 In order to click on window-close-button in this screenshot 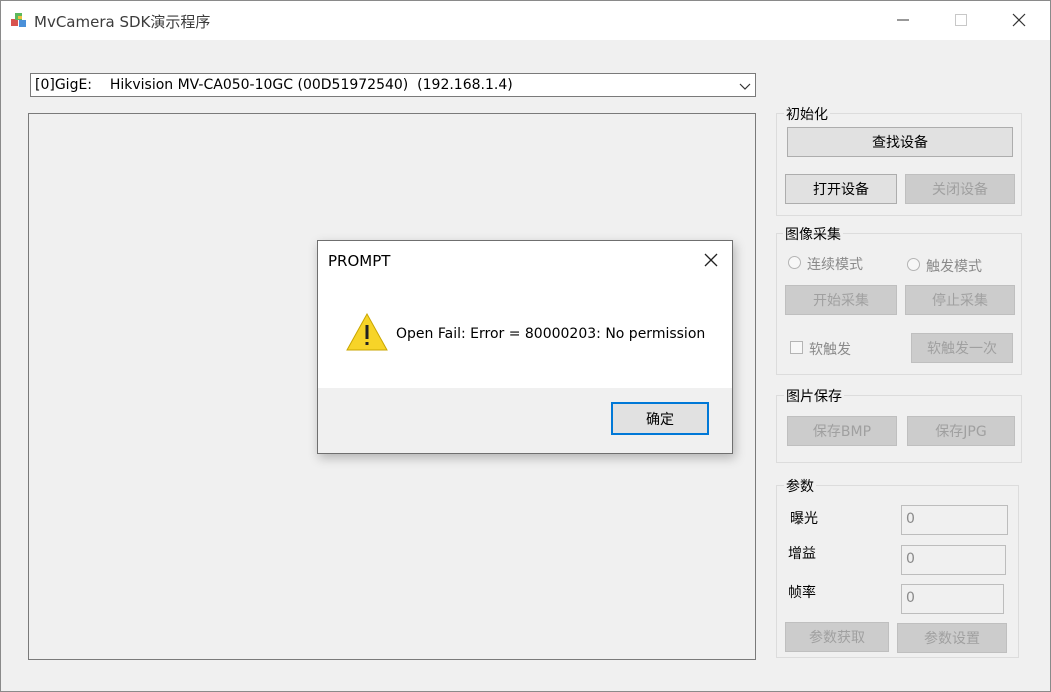, I will do `click(1019, 20)`.